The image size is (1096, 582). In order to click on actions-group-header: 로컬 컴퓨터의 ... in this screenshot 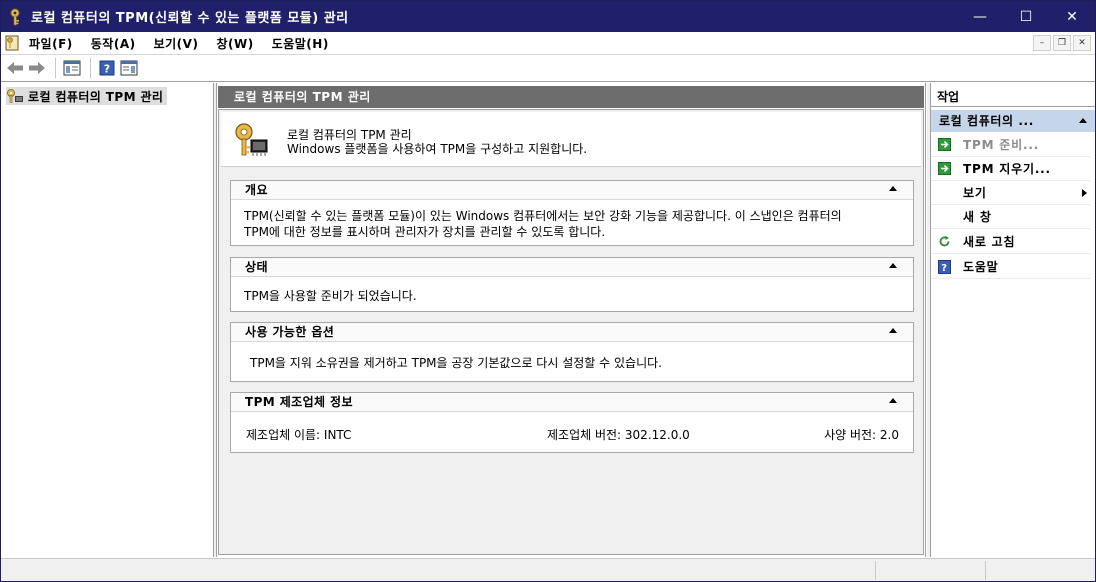, I will do `click(1013, 121)`.